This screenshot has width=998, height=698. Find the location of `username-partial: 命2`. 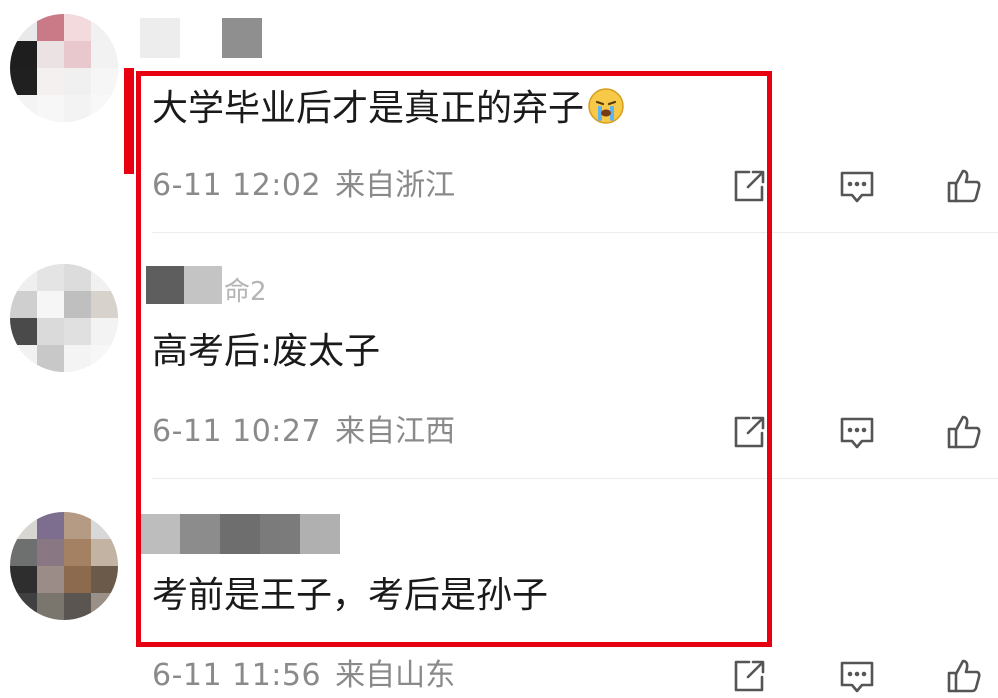

username-partial: 命2 is located at coordinates (245, 292).